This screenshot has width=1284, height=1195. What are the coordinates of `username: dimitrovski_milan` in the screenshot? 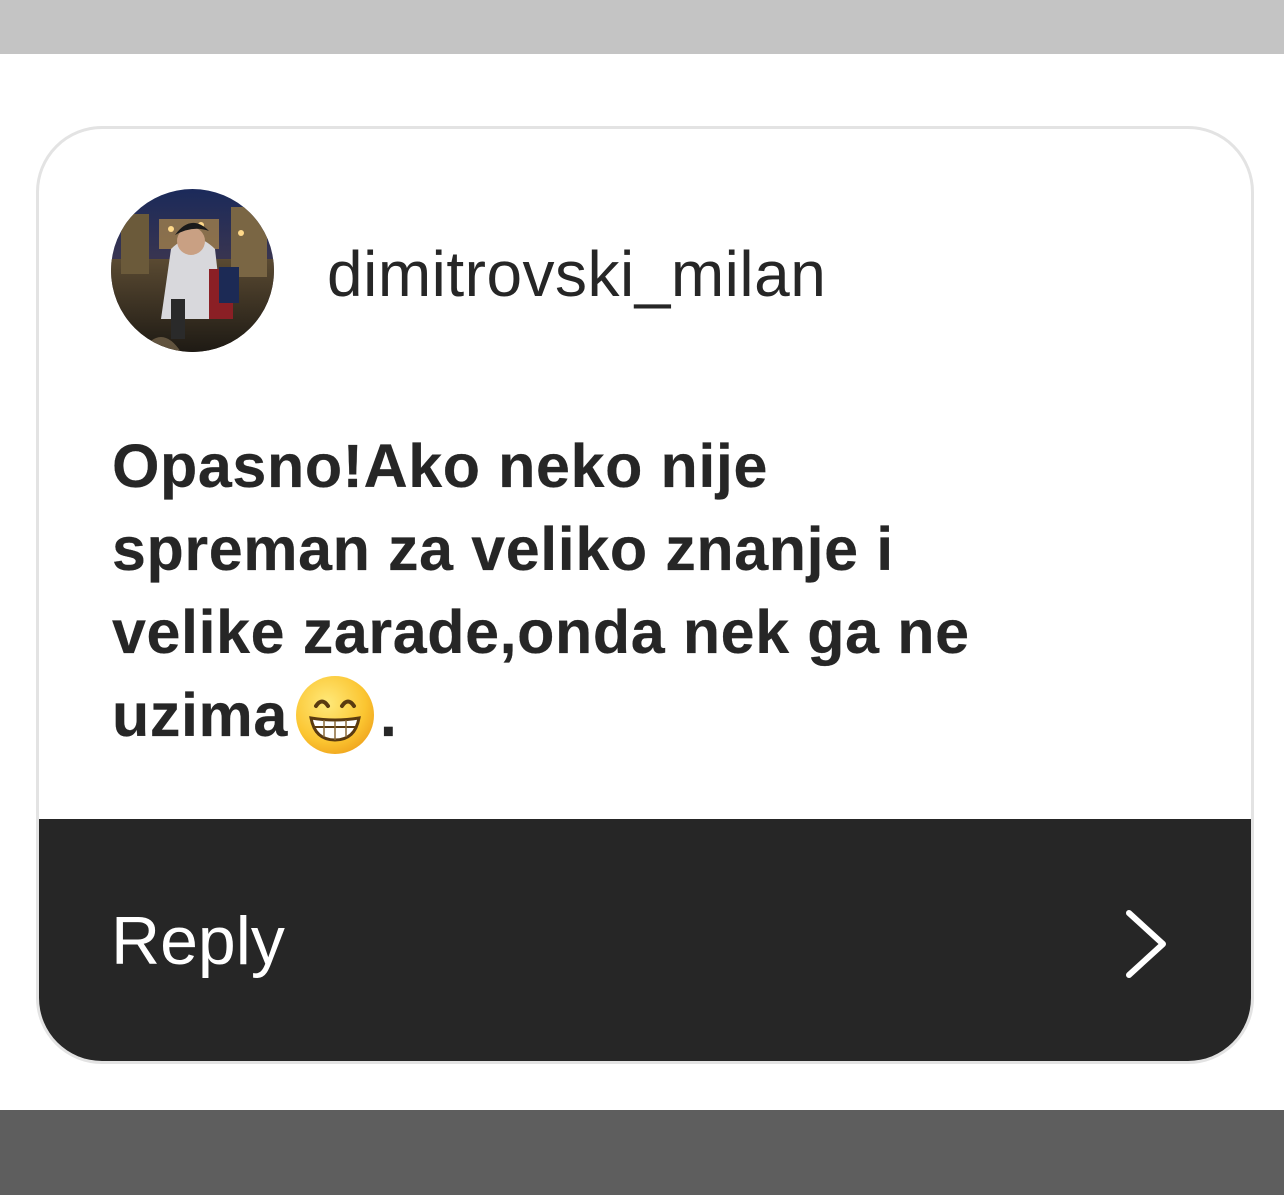 It's located at (576, 274).